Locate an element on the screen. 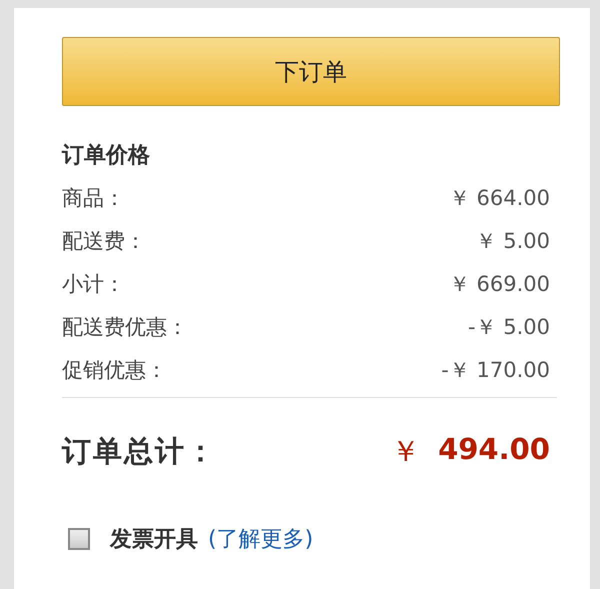  total-amount: 494.00 is located at coordinates (494, 450).